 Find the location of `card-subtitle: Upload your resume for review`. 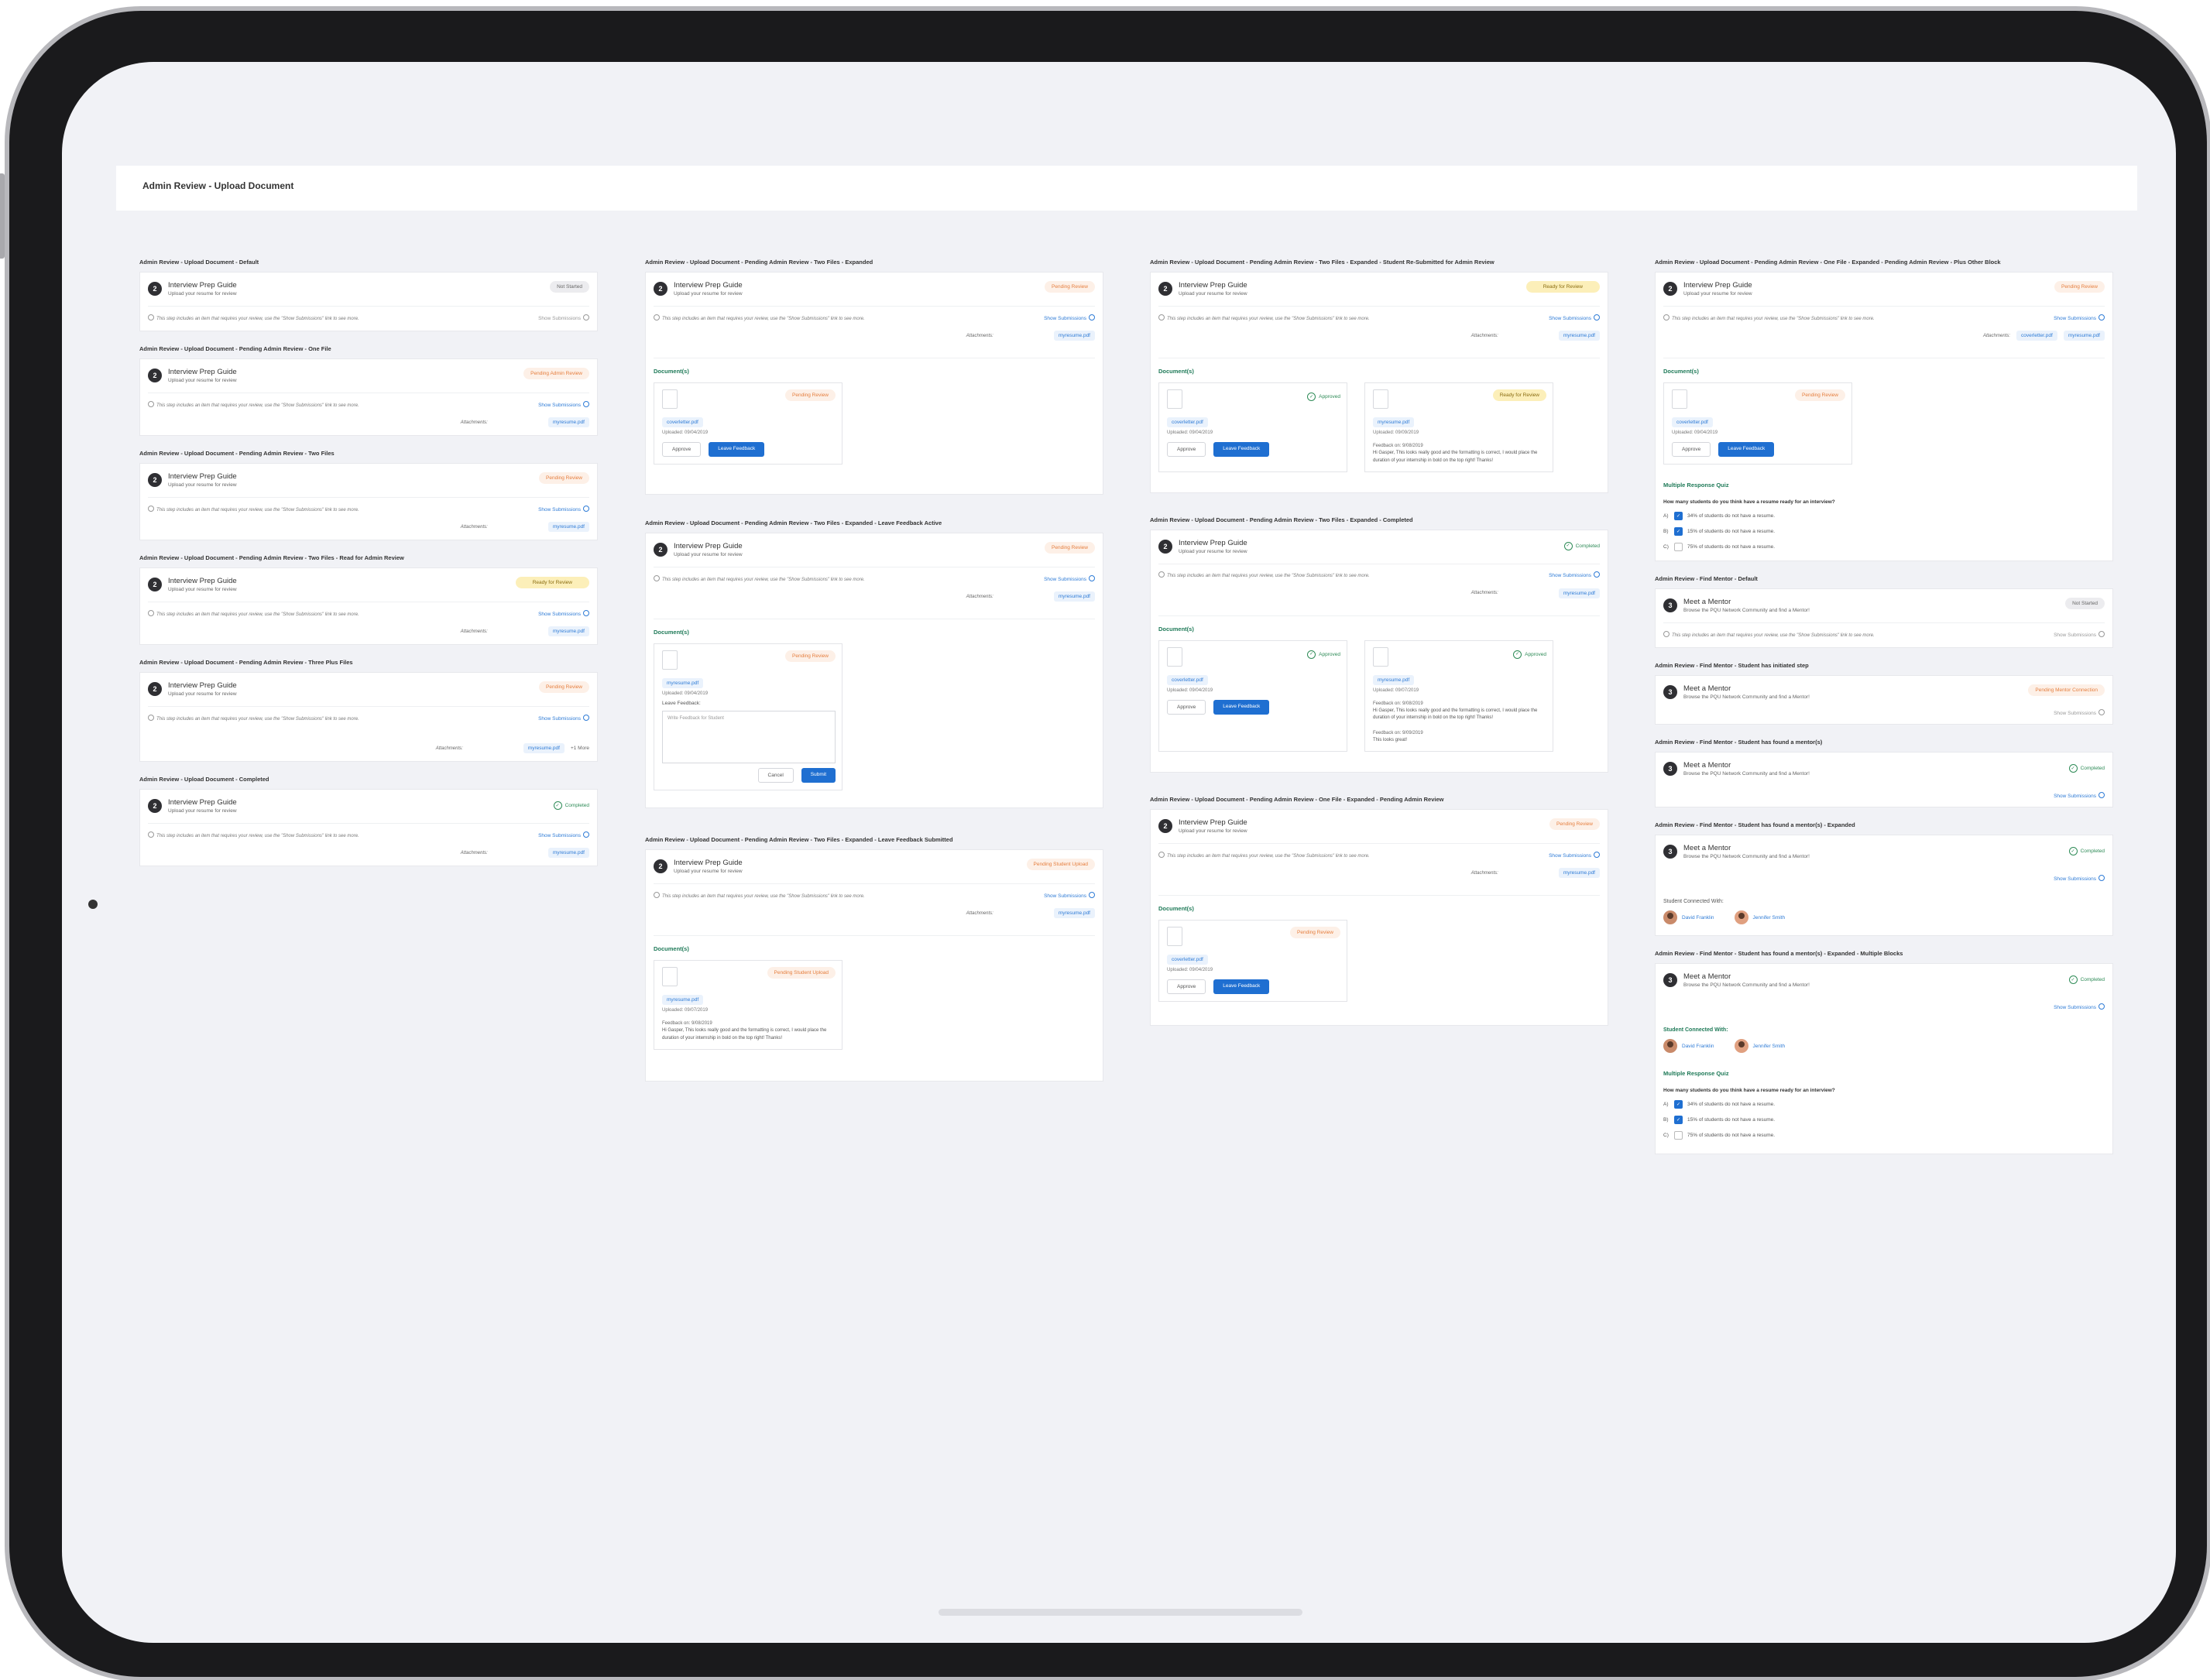

card-subtitle: Upload your resume for review is located at coordinates (203, 485).